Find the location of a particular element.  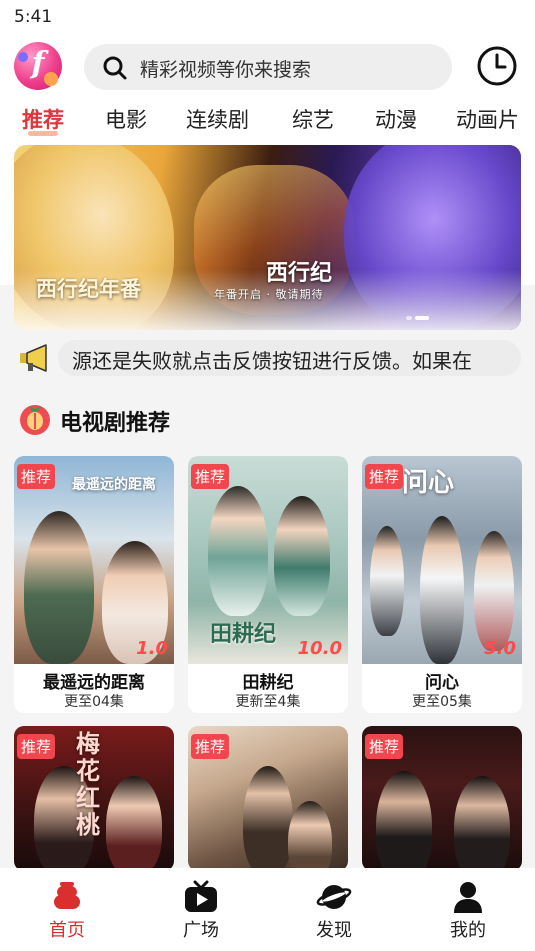

tab-series: 连续剧 is located at coordinates (217, 119).